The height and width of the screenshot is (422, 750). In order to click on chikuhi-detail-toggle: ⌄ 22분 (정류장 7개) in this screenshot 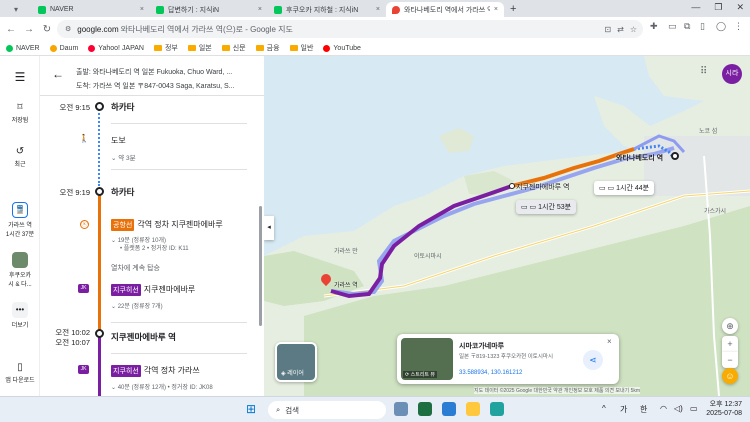, I will do `click(137, 305)`.